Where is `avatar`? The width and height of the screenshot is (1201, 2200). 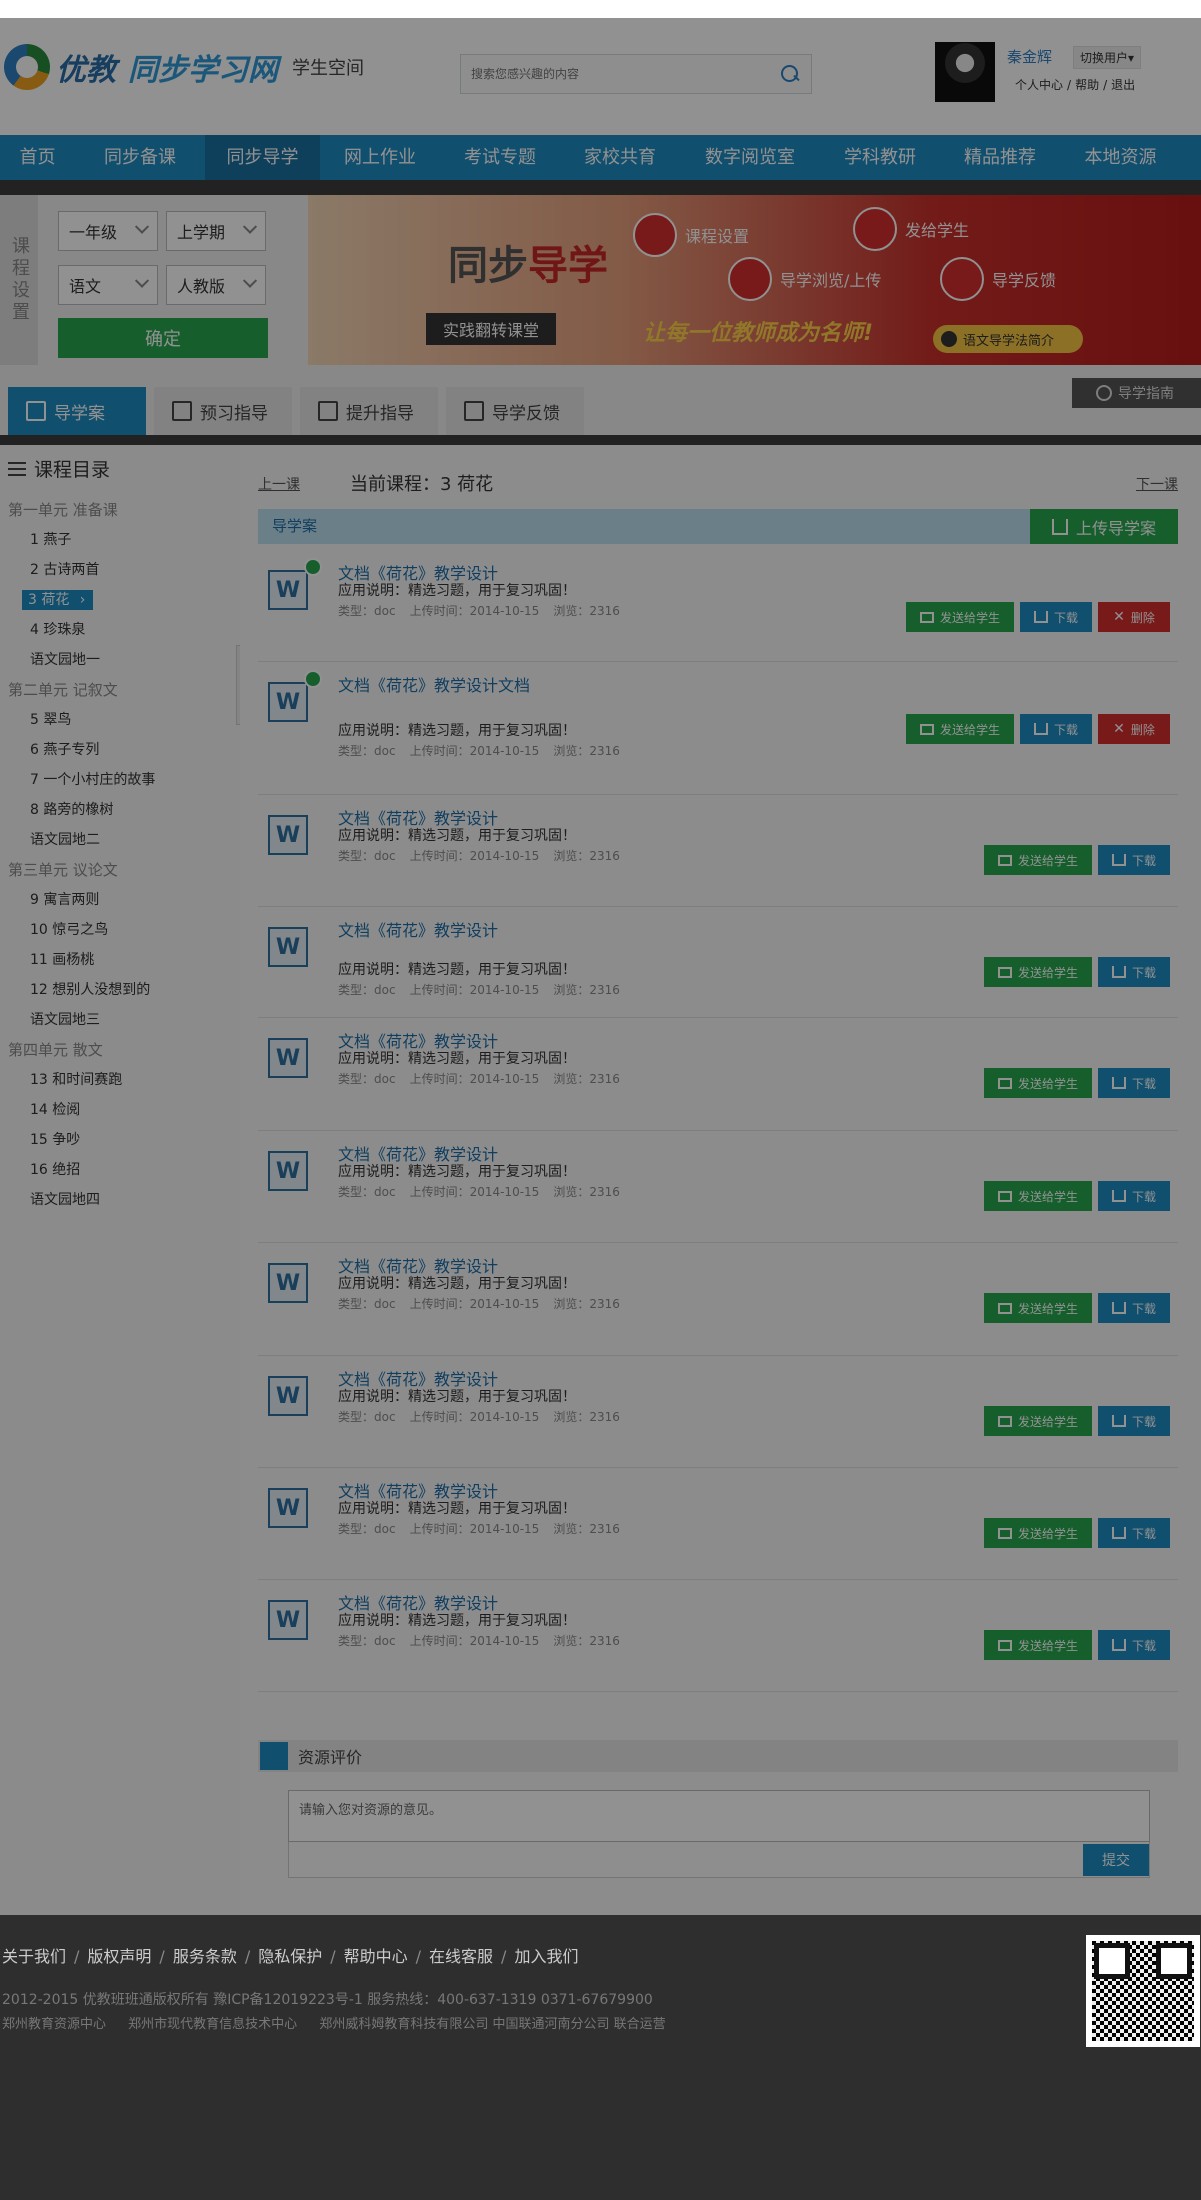 avatar is located at coordinates (965, 72).